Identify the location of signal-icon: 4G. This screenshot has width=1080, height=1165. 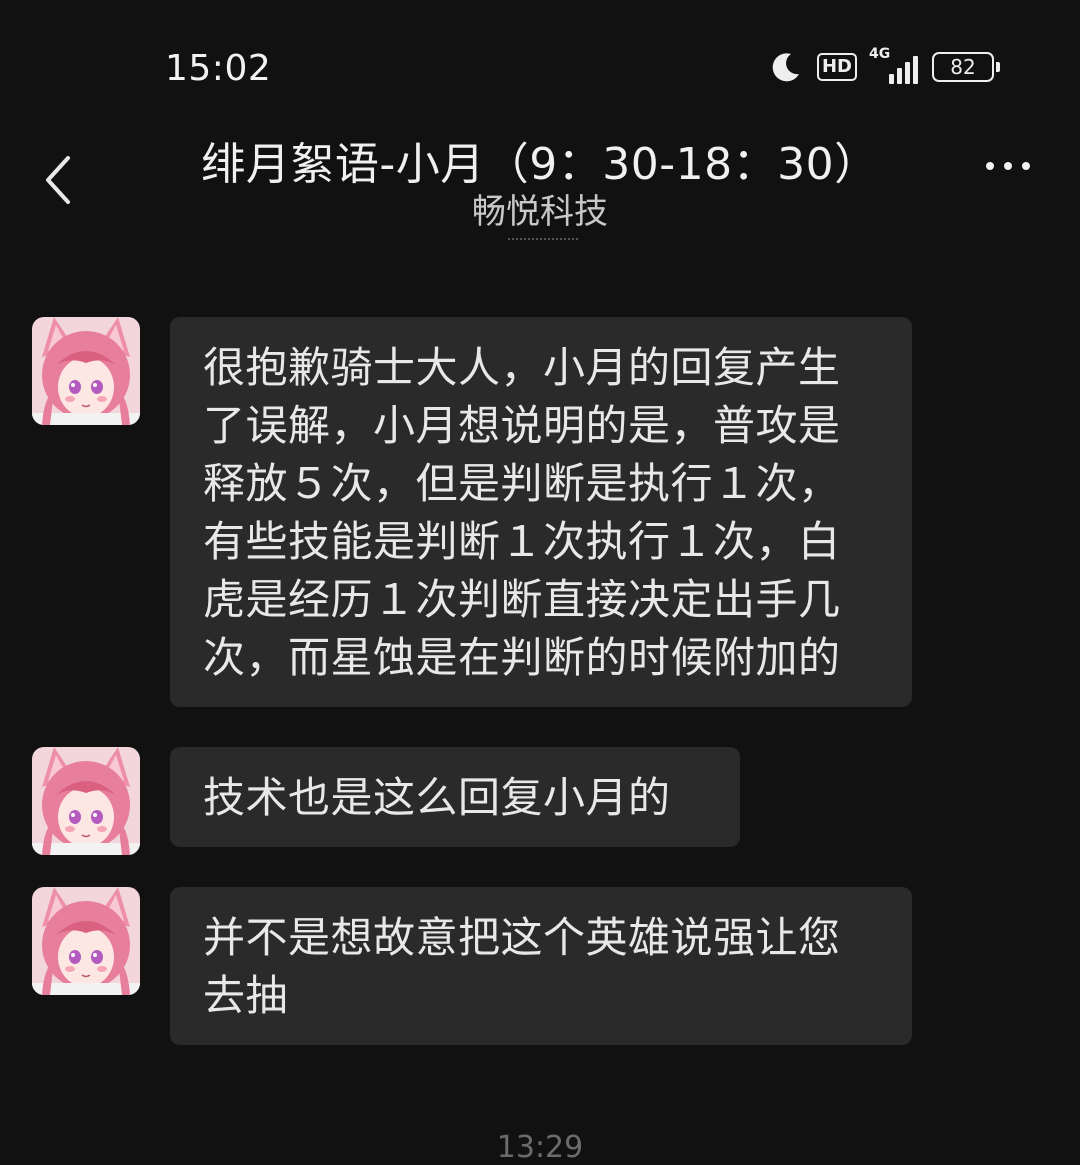
(893, 65).